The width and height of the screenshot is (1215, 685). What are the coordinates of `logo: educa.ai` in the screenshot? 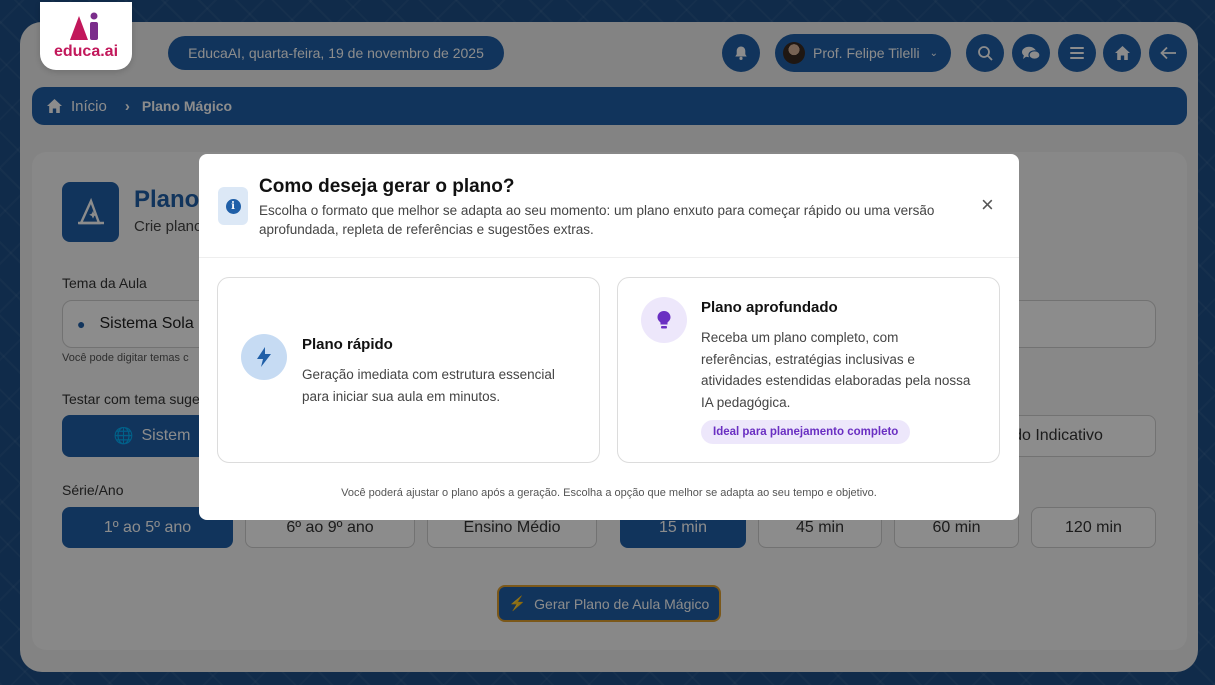 It's located at (86, 36).